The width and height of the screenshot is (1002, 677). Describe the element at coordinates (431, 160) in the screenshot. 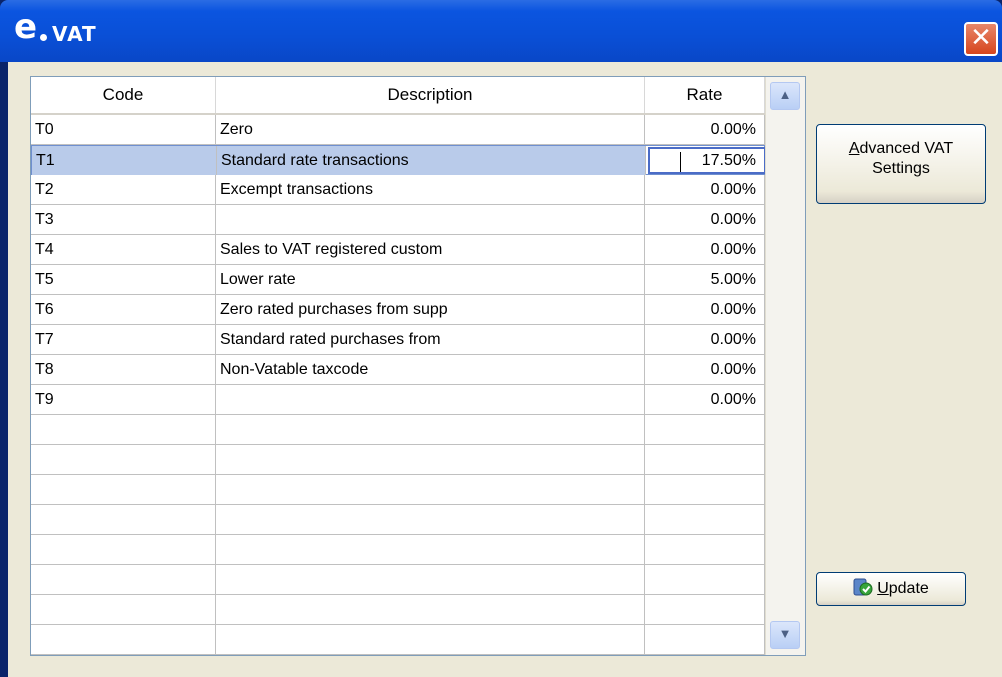

I see `description-cell: Standard rate transactions` at that location.